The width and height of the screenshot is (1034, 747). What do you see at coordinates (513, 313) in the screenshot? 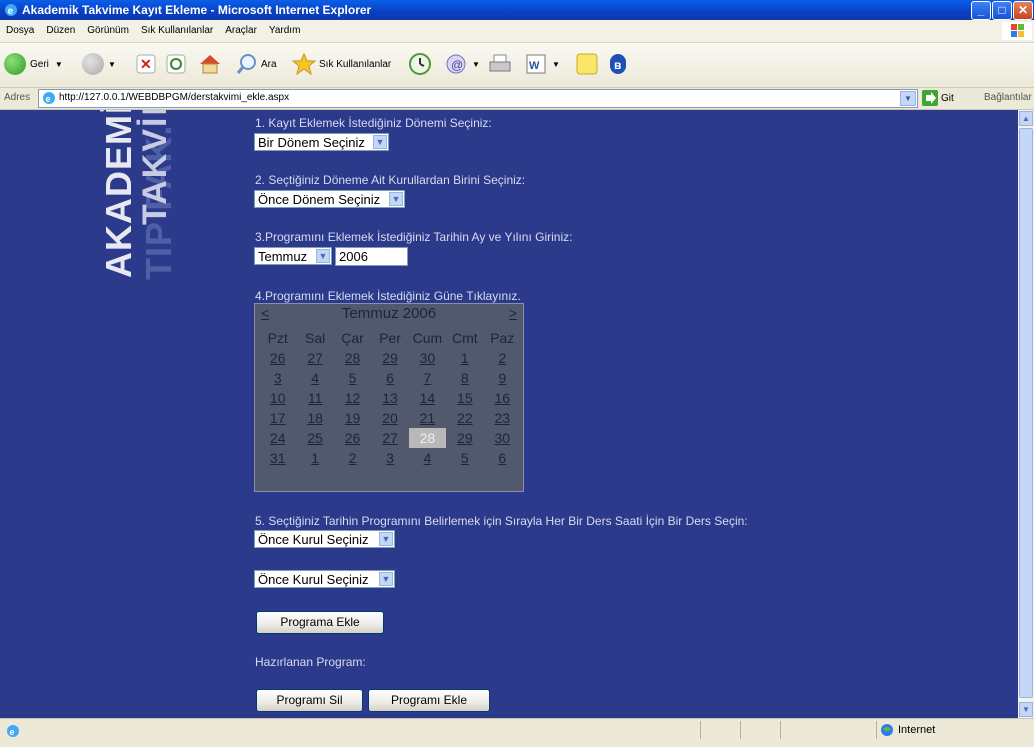
I see `calendar-next-link: >` at bounding box center [513, 313].